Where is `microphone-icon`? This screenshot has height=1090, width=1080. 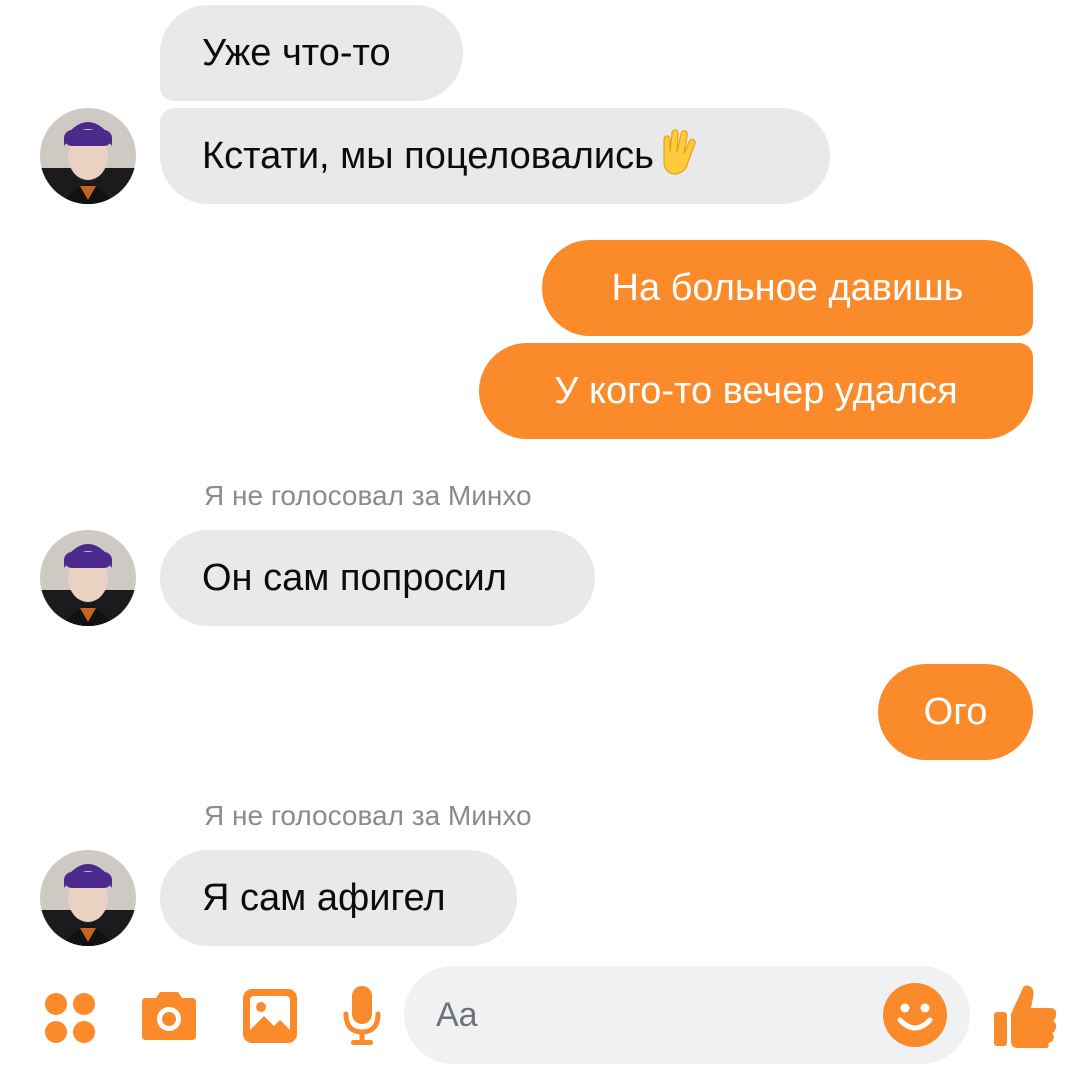 microphone-icon is located at coordinates (362, 1018).